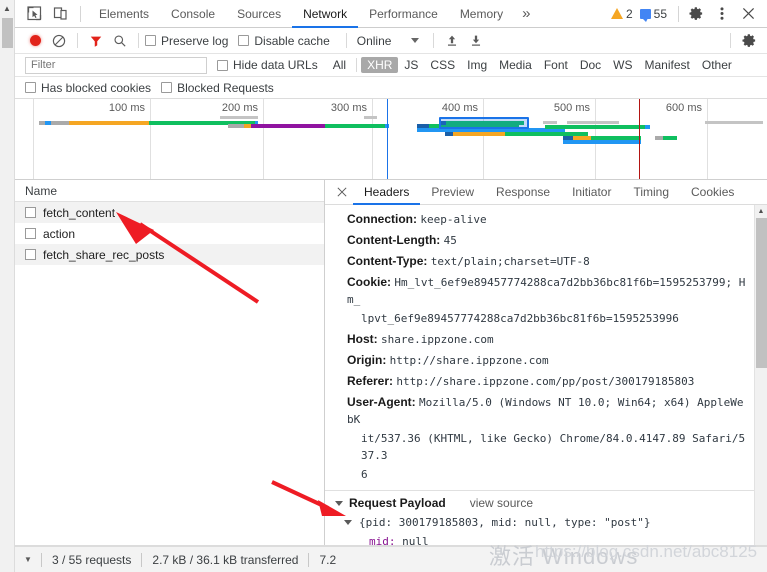 This screenshot has width=767, height=572. Describe the element at coordinates (484, 123) in the screenshot. I see `overview-selection-highlight` at that location.